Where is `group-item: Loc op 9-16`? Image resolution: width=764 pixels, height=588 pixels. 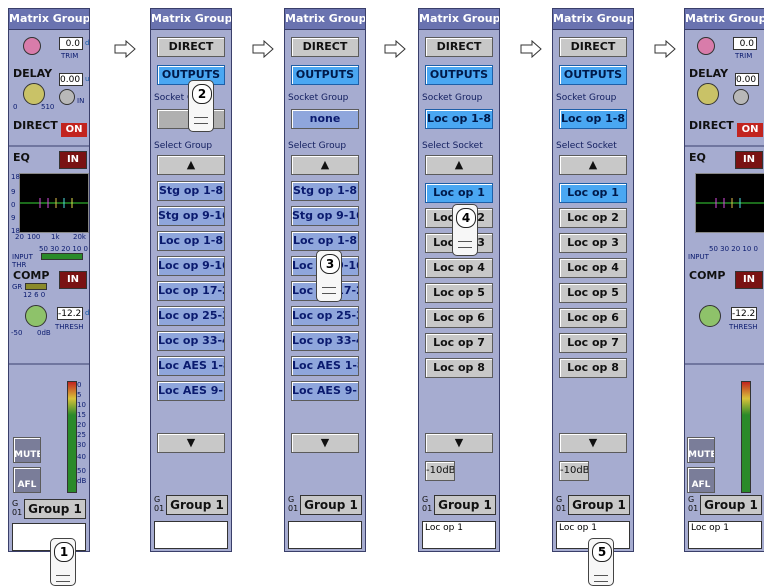
group-item: Loc op 9-16 is located at coordinates (191, 266).